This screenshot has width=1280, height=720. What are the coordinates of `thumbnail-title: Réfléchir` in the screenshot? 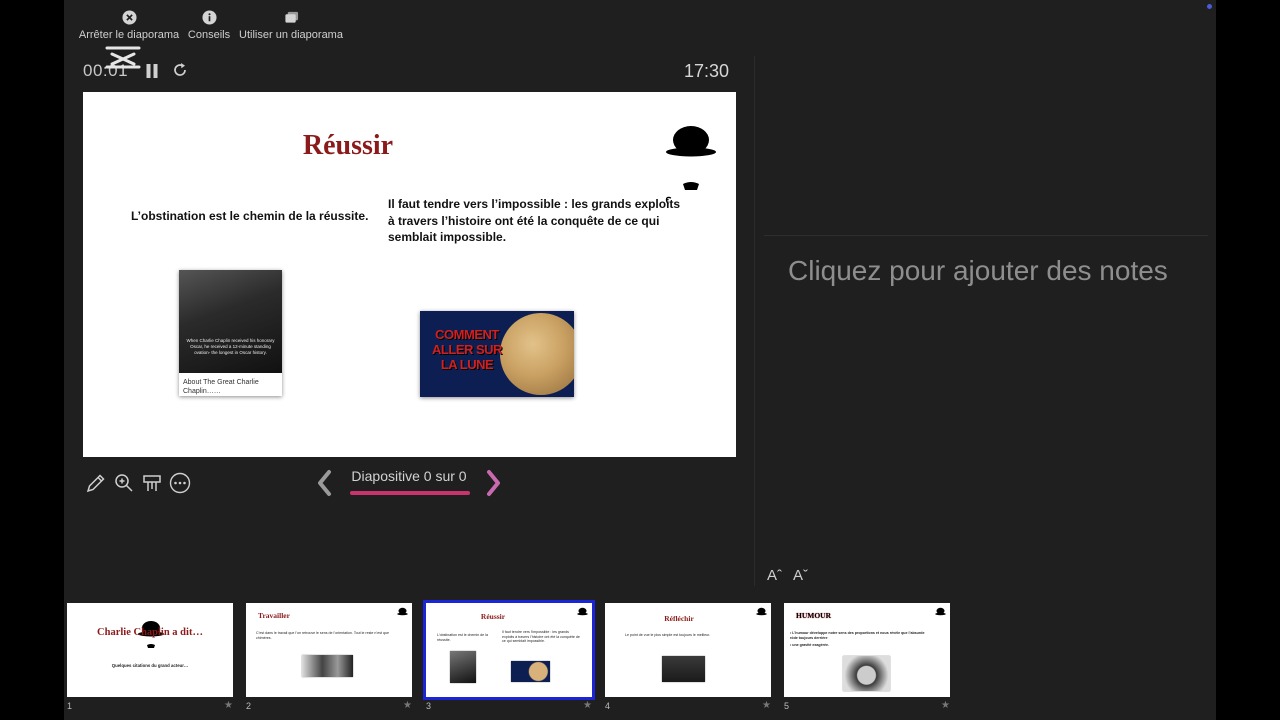 It's located at (679, 618).